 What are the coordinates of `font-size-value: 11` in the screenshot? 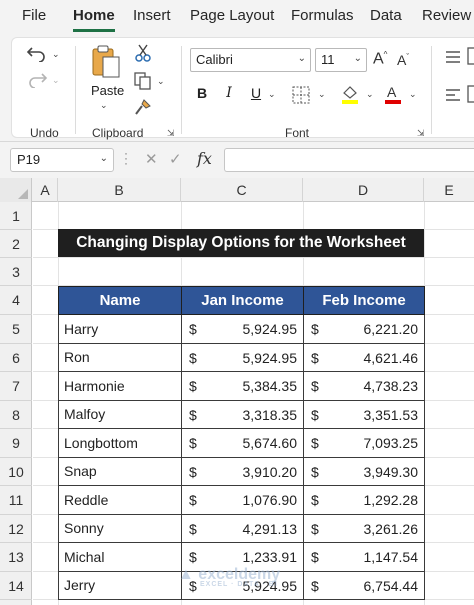 It's located at (328, 59).